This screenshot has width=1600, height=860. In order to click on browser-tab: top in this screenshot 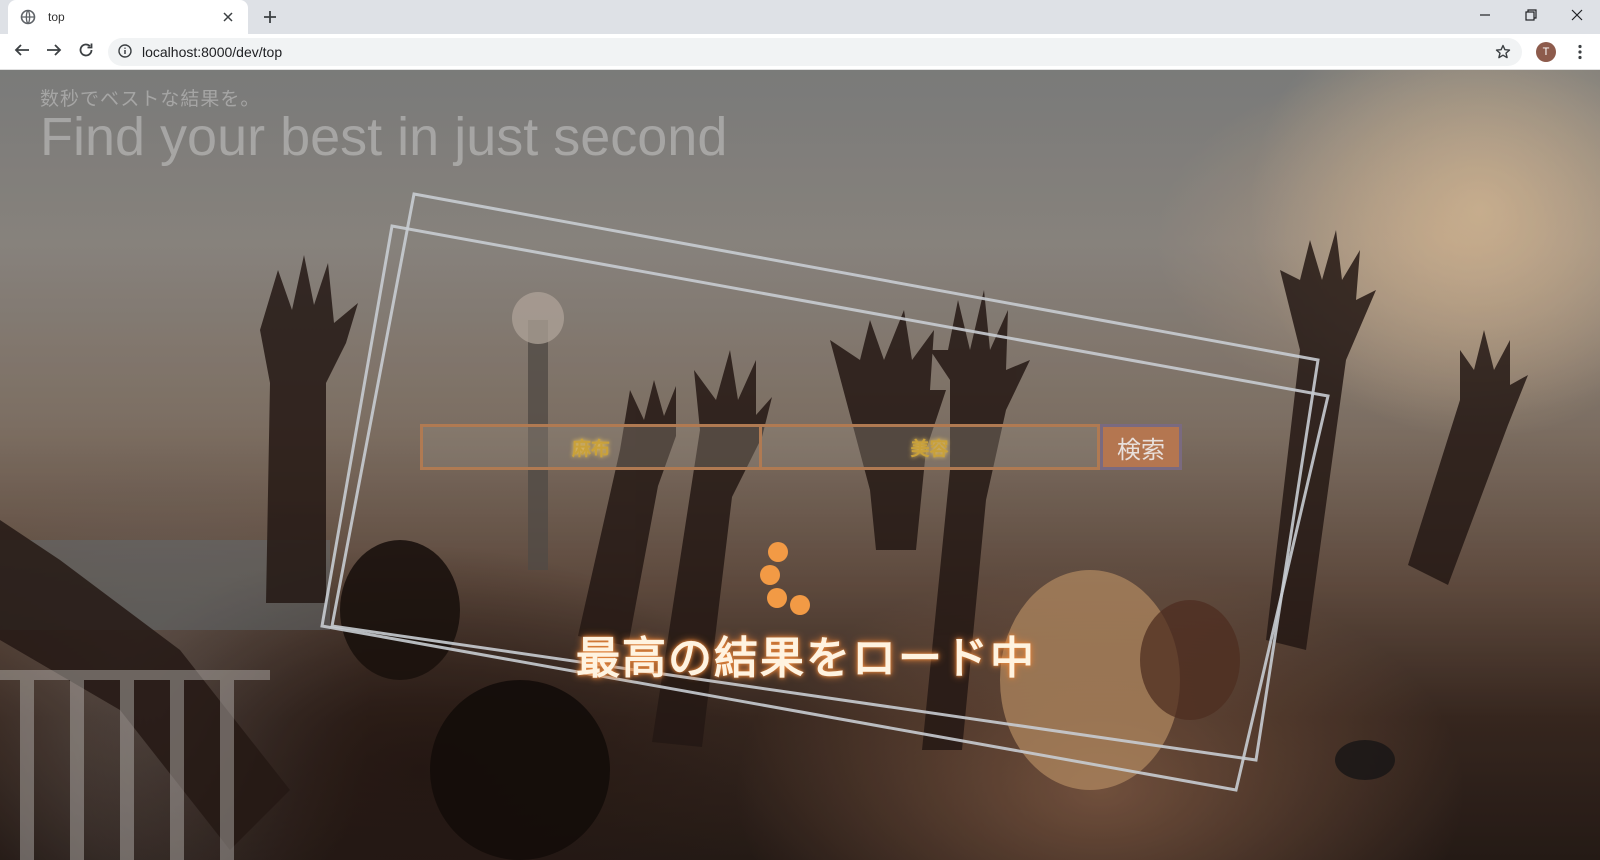, I will do `click(128, 17)`.